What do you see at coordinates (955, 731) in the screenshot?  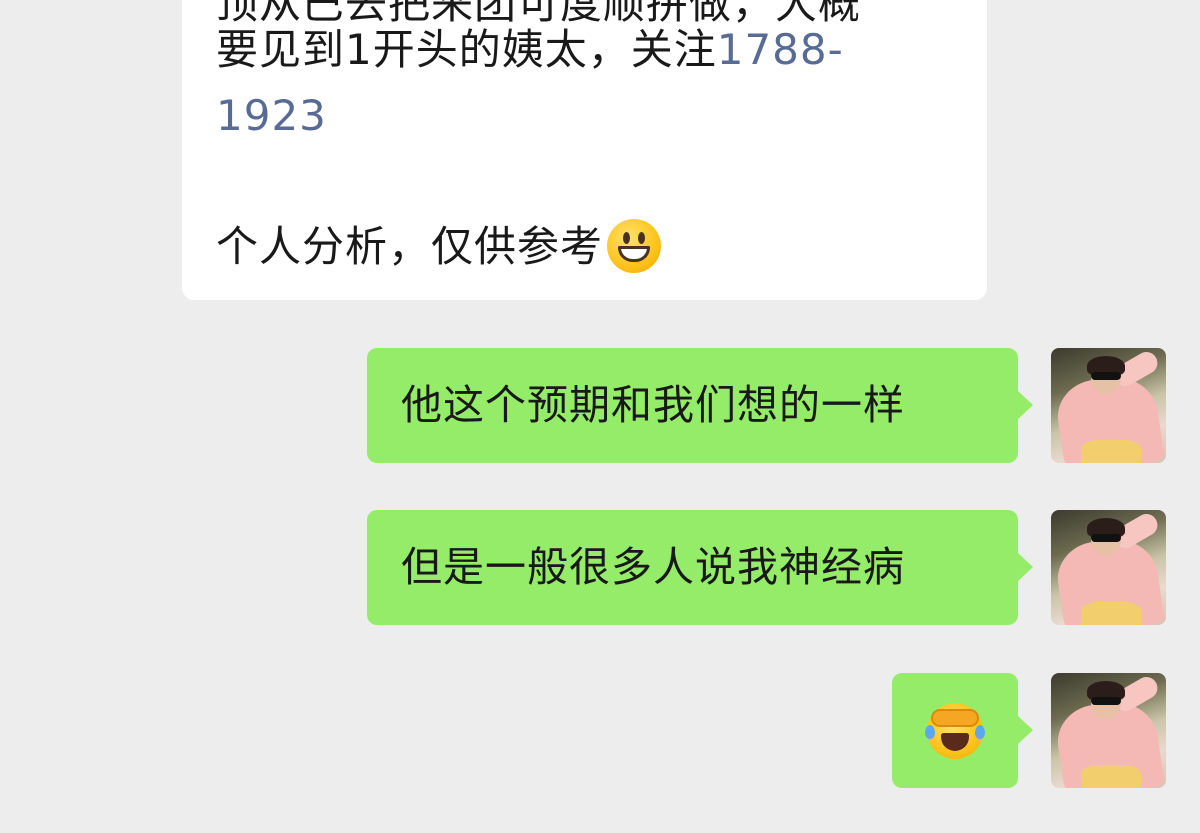 I see `rolling-on-the-floor-laughing-emoji-icon` at bounding box center [955, 731].